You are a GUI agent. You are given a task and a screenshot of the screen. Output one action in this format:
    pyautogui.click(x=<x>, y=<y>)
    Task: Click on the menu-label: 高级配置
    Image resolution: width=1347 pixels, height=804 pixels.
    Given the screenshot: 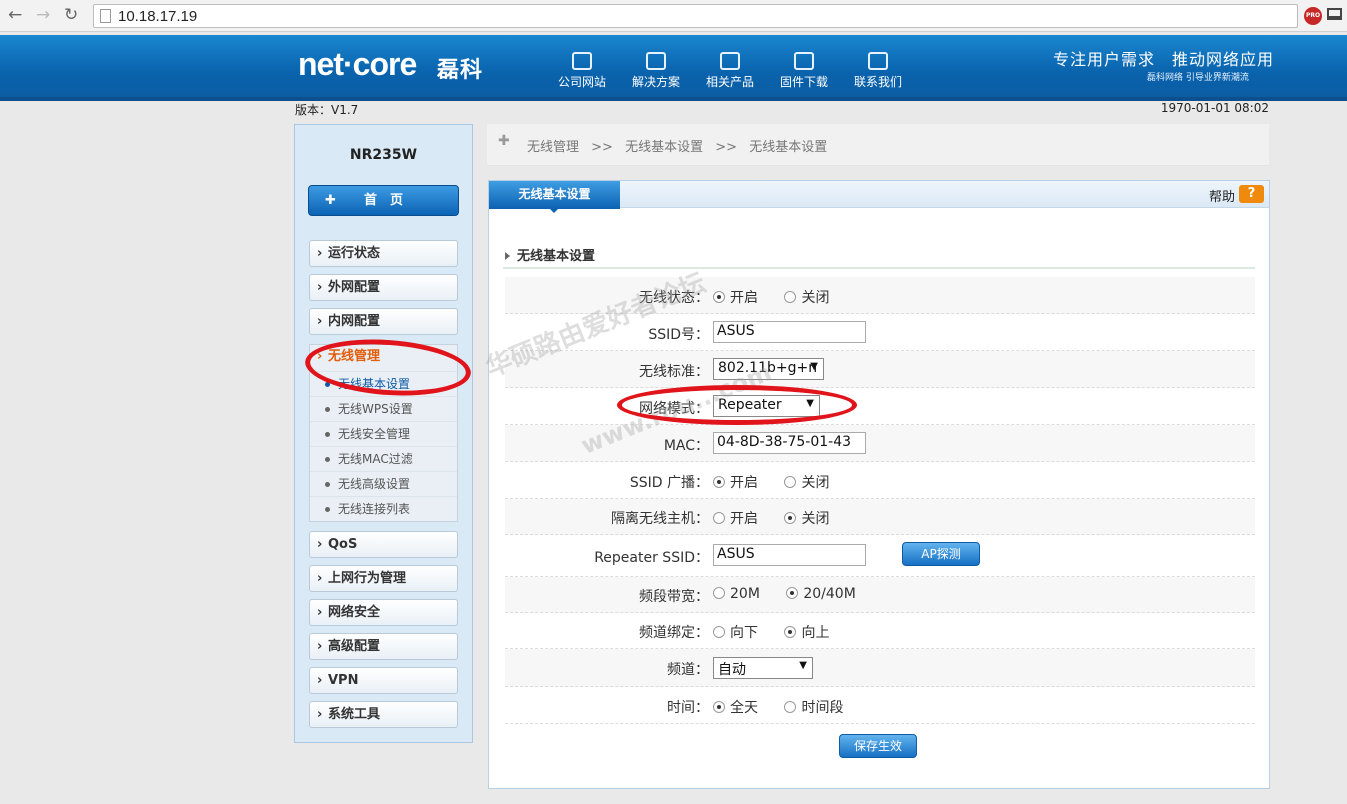 What is the action you would take?
    pyautogui.click(x=354, y=646)
    